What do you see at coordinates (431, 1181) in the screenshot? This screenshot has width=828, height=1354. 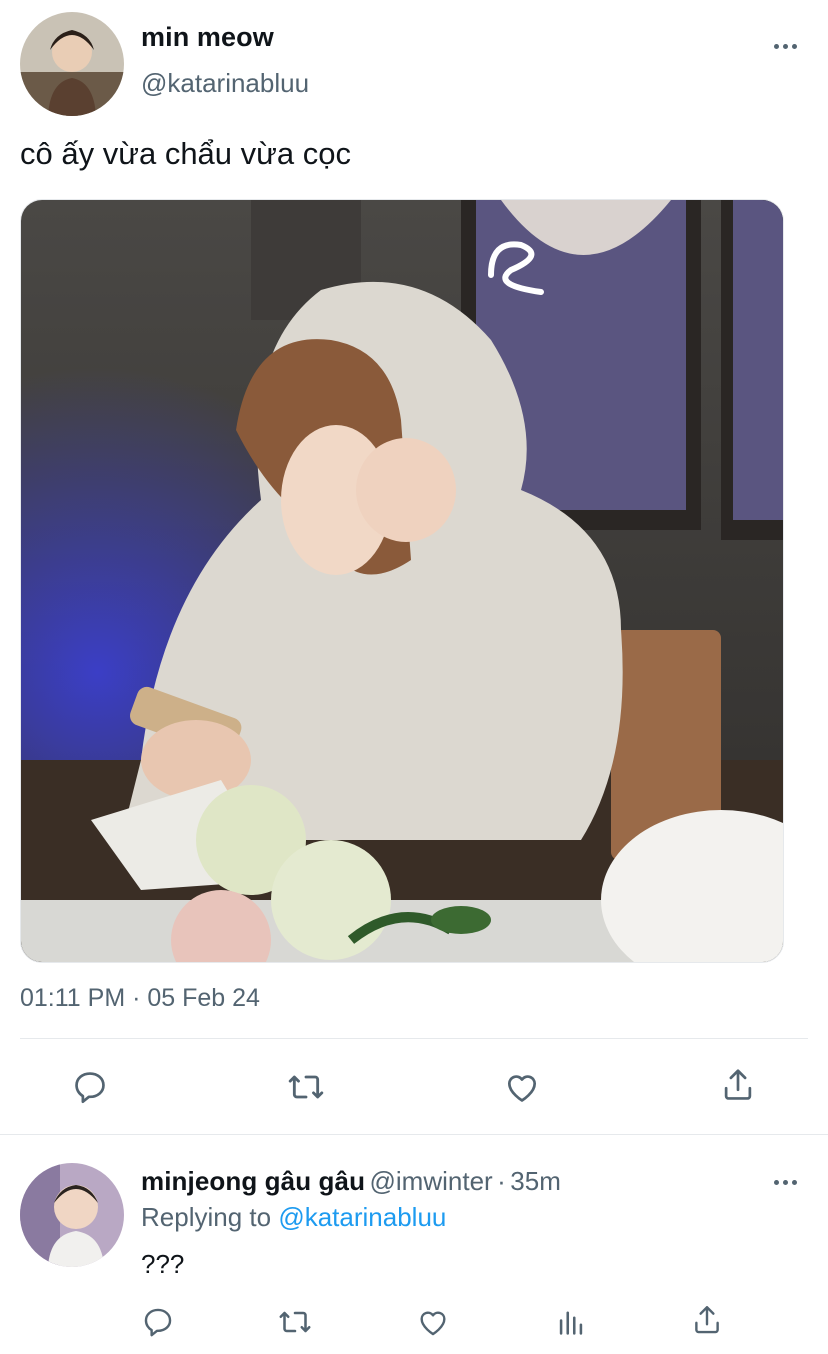 I see `reply-author-handle: @imwinter` at bounding box center [431, 1181].